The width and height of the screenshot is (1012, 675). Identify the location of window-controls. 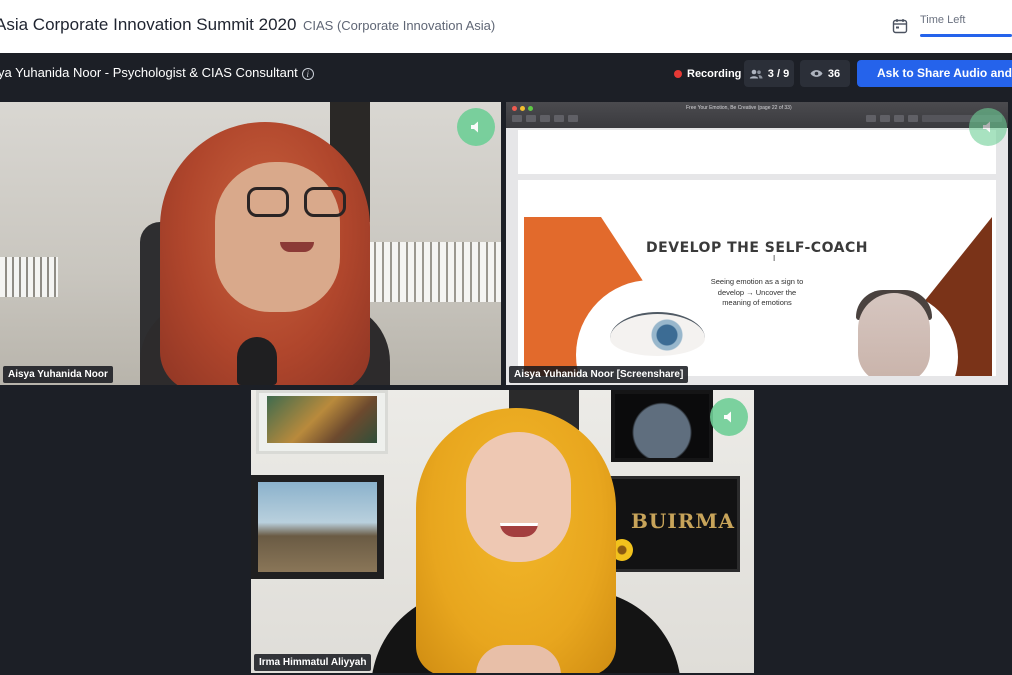
(522, 108).